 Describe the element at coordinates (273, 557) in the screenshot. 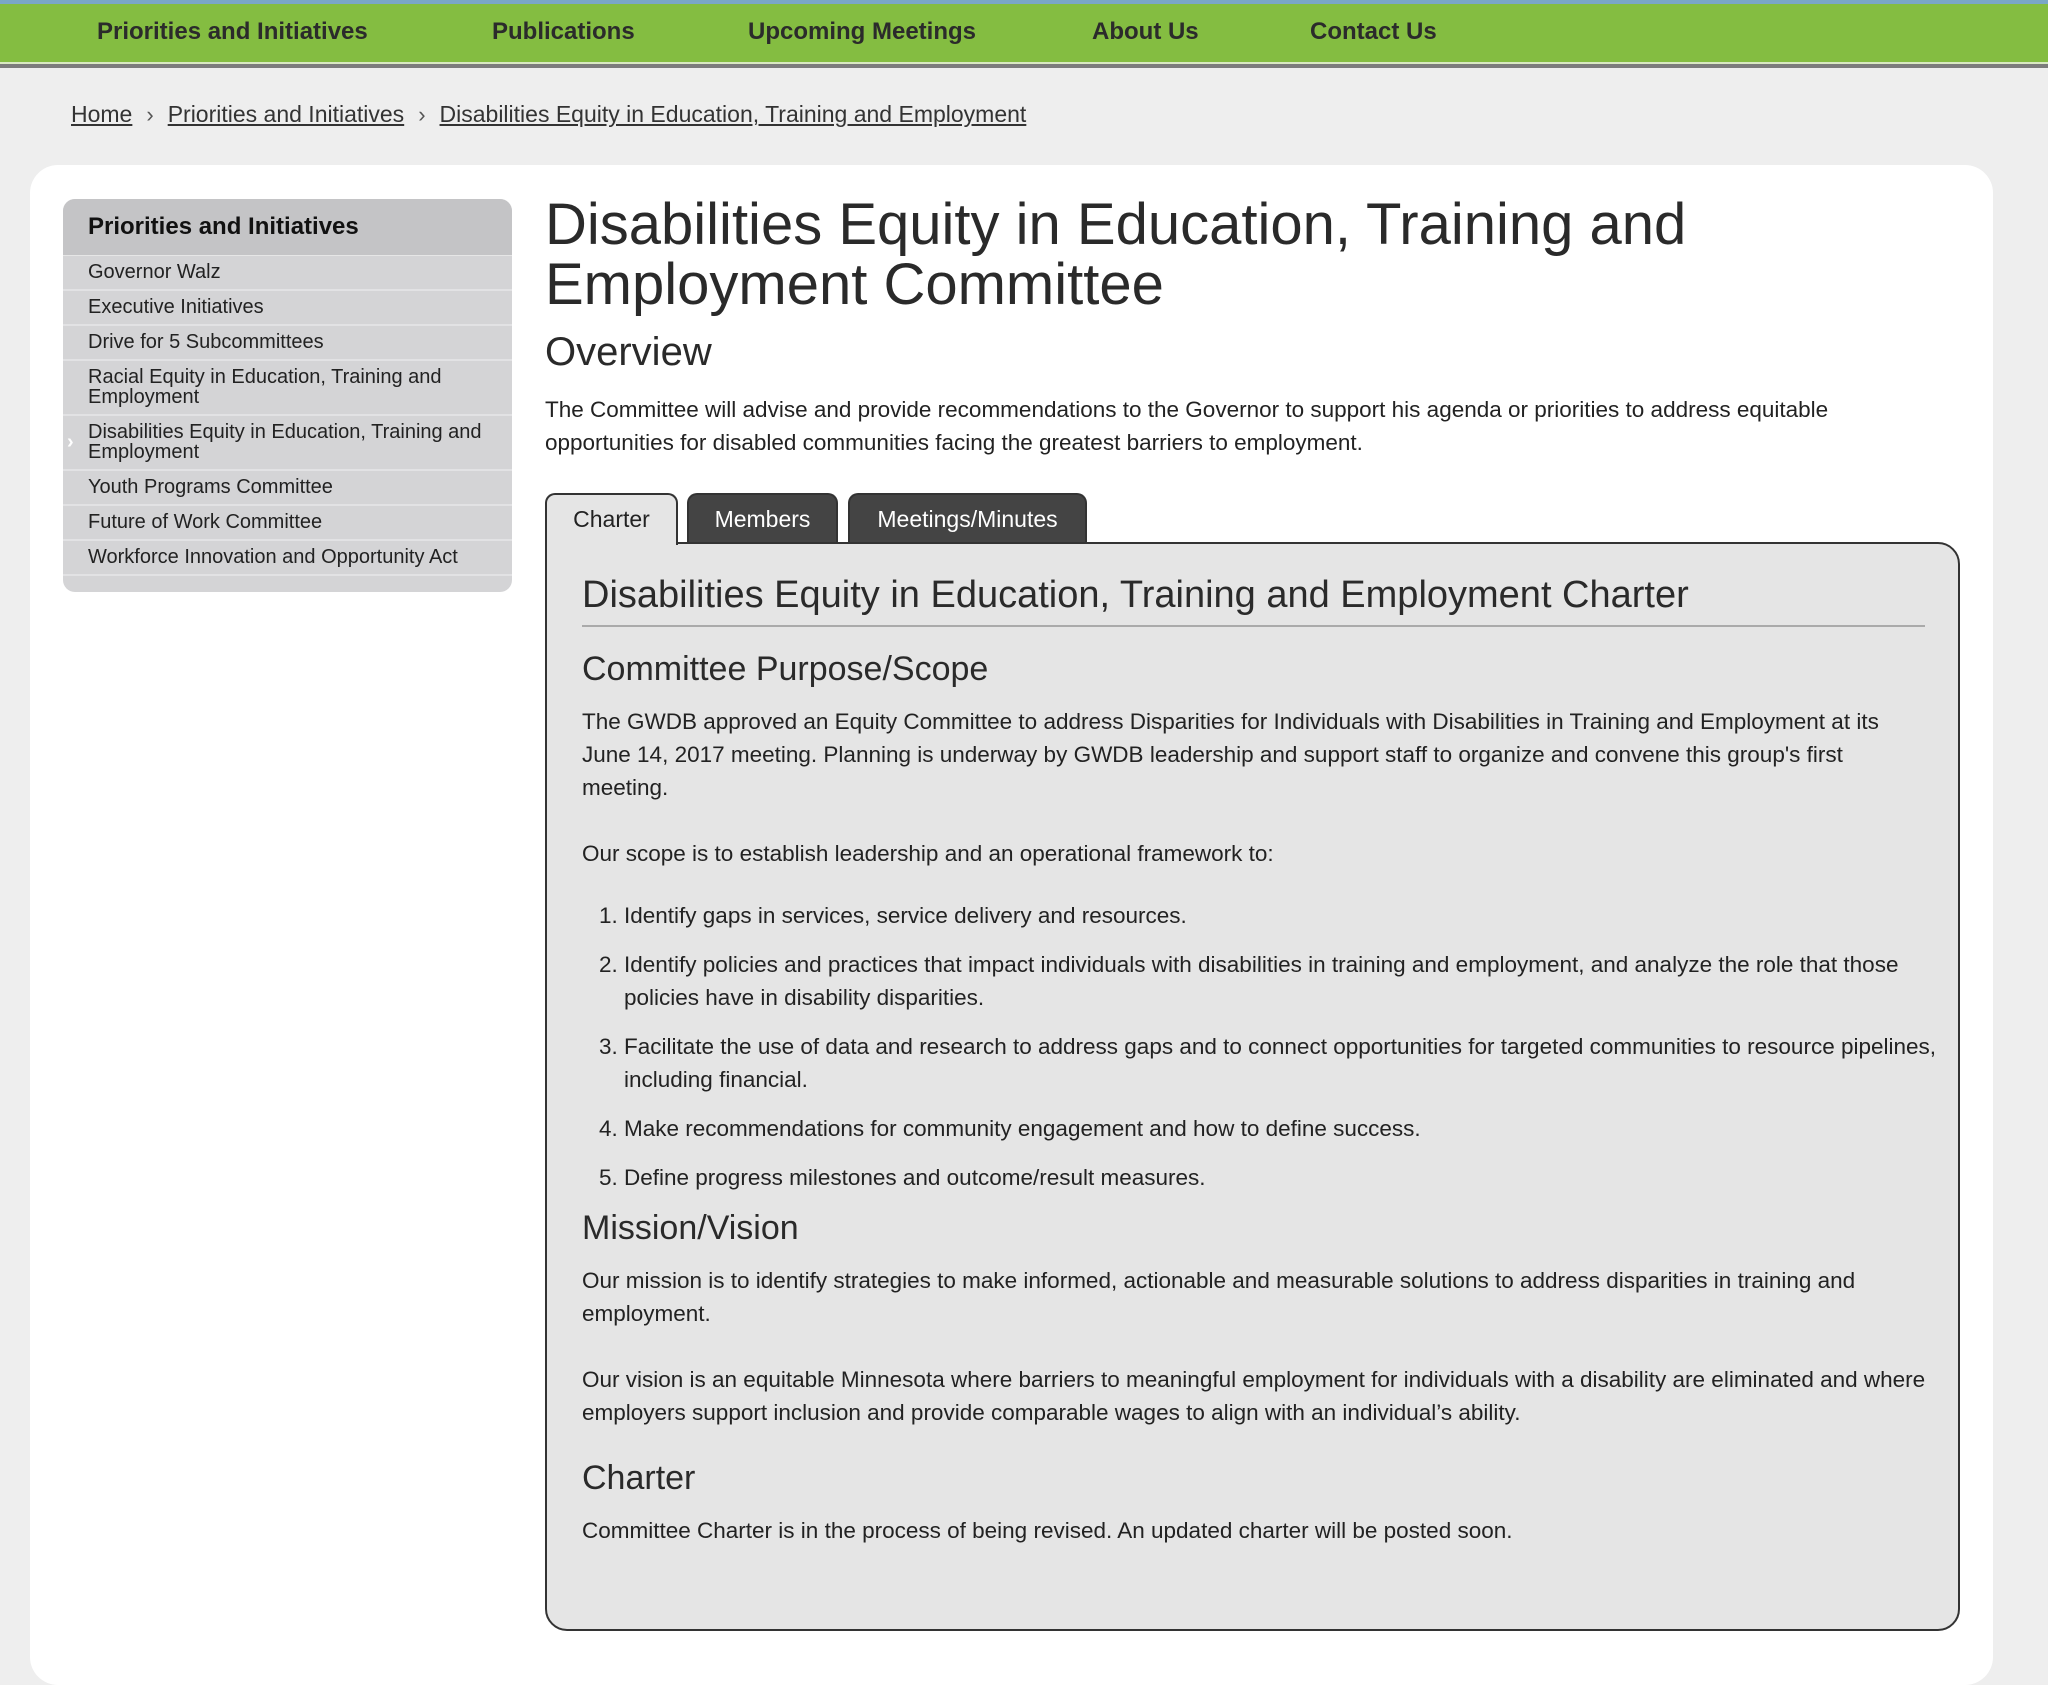

I see `sidebar-item-label: Workforce Innovation and Opportunity Act` at that location.